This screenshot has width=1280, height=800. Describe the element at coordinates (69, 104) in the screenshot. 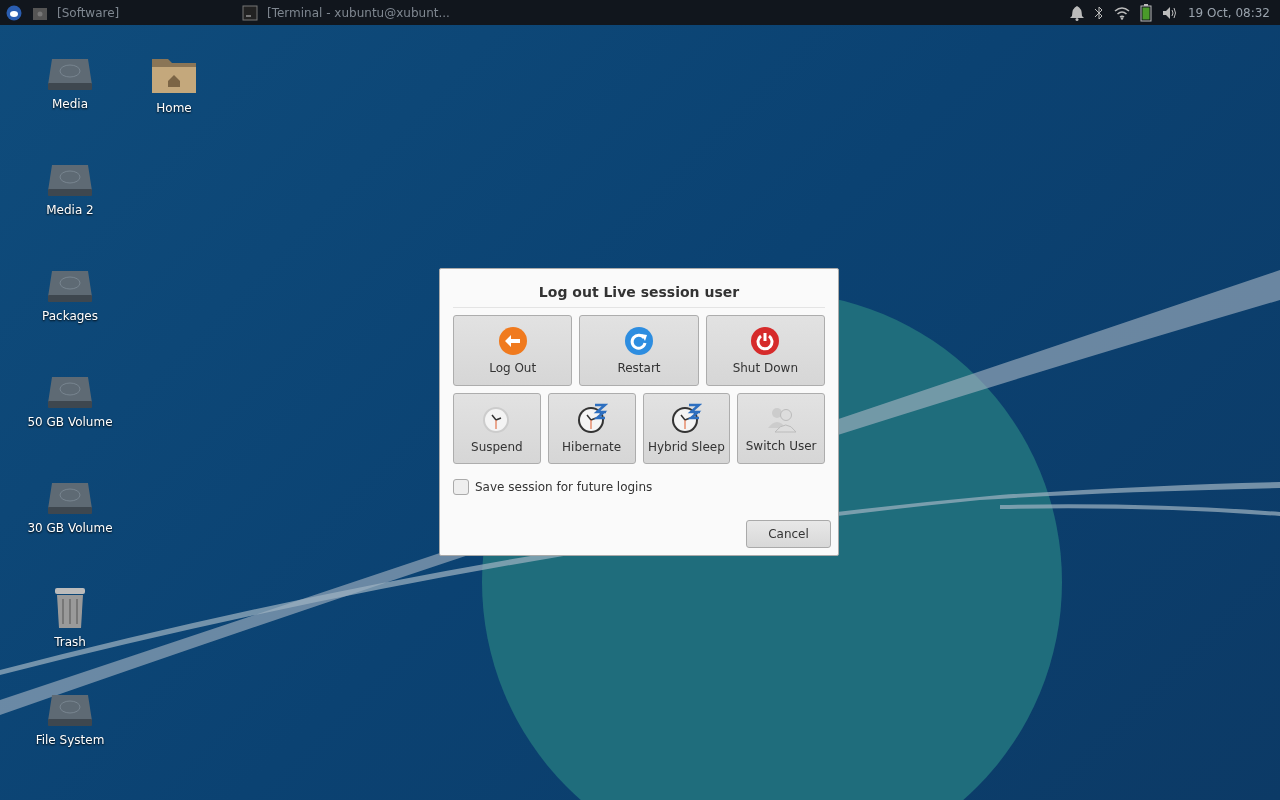

I see `desktop-icon-label: Media` at that location.